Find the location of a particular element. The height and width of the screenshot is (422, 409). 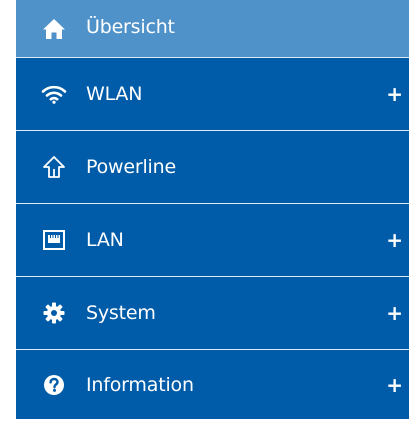

question-icon is located at coordinates (54, 385).